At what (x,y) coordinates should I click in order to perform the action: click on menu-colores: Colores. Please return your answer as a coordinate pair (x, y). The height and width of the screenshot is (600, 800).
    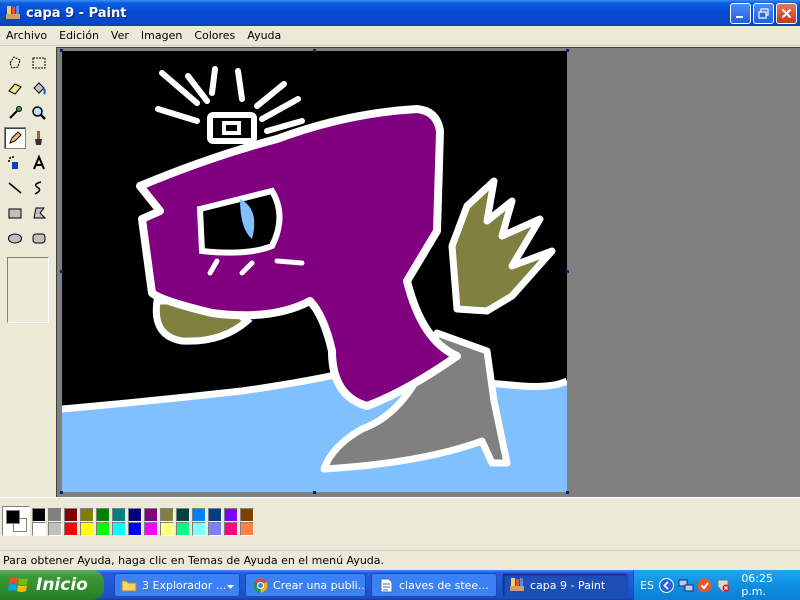
    Looking at the image, I should click on (214, 35).